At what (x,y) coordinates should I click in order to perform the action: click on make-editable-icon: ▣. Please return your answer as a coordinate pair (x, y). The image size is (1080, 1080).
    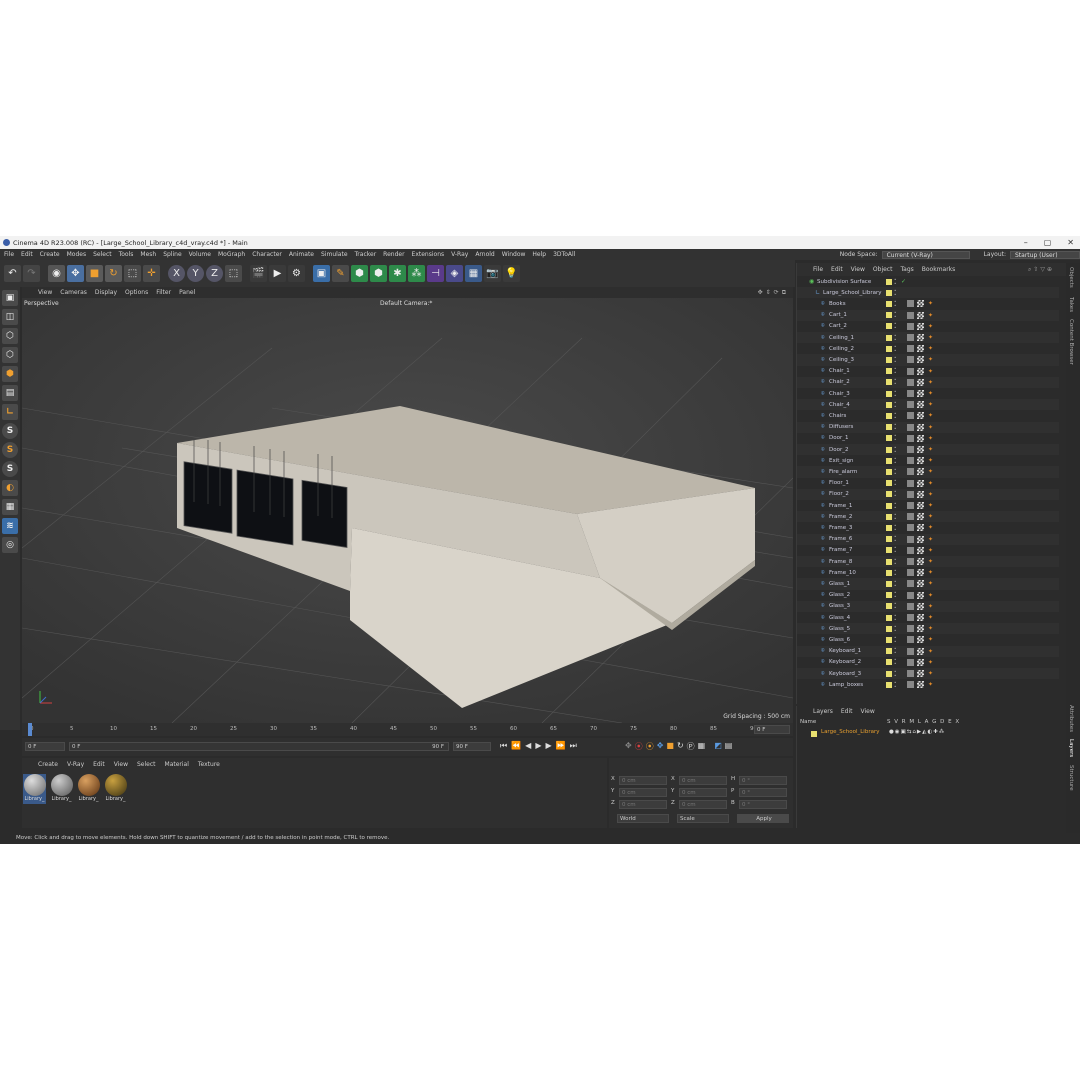
    Looking at the image, I should click on (10, 298).